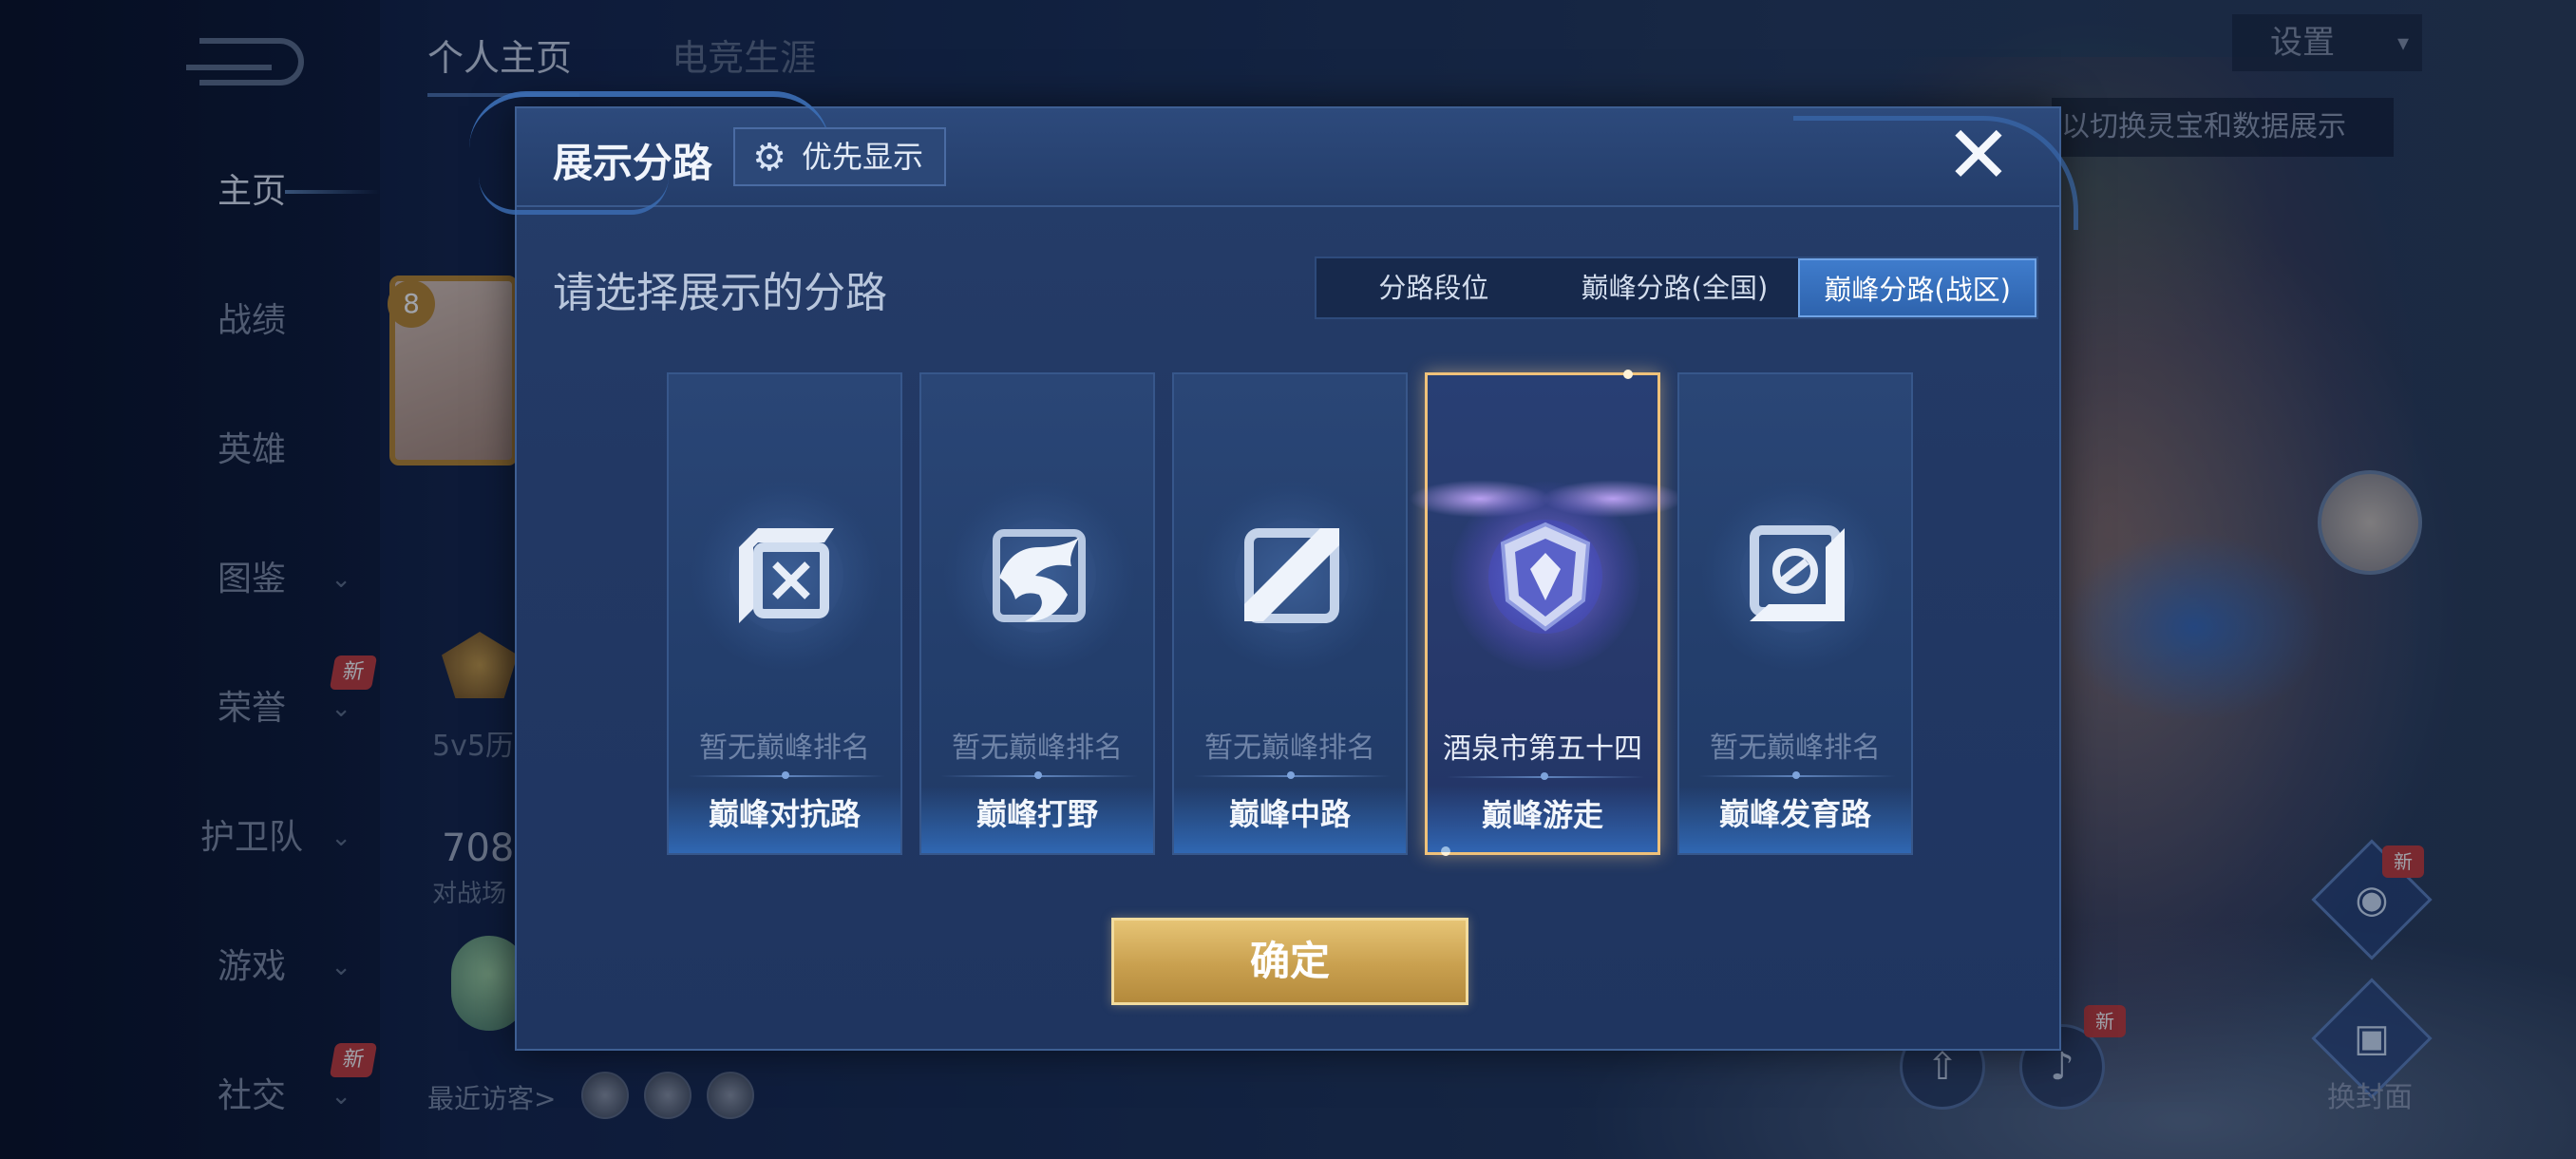 Image resolution: width=2576 pixels, height=1159 pixels. I want to click on lane-card-jungle: 暂无巅峰排名 巅峰打野, so click(1037, 613).